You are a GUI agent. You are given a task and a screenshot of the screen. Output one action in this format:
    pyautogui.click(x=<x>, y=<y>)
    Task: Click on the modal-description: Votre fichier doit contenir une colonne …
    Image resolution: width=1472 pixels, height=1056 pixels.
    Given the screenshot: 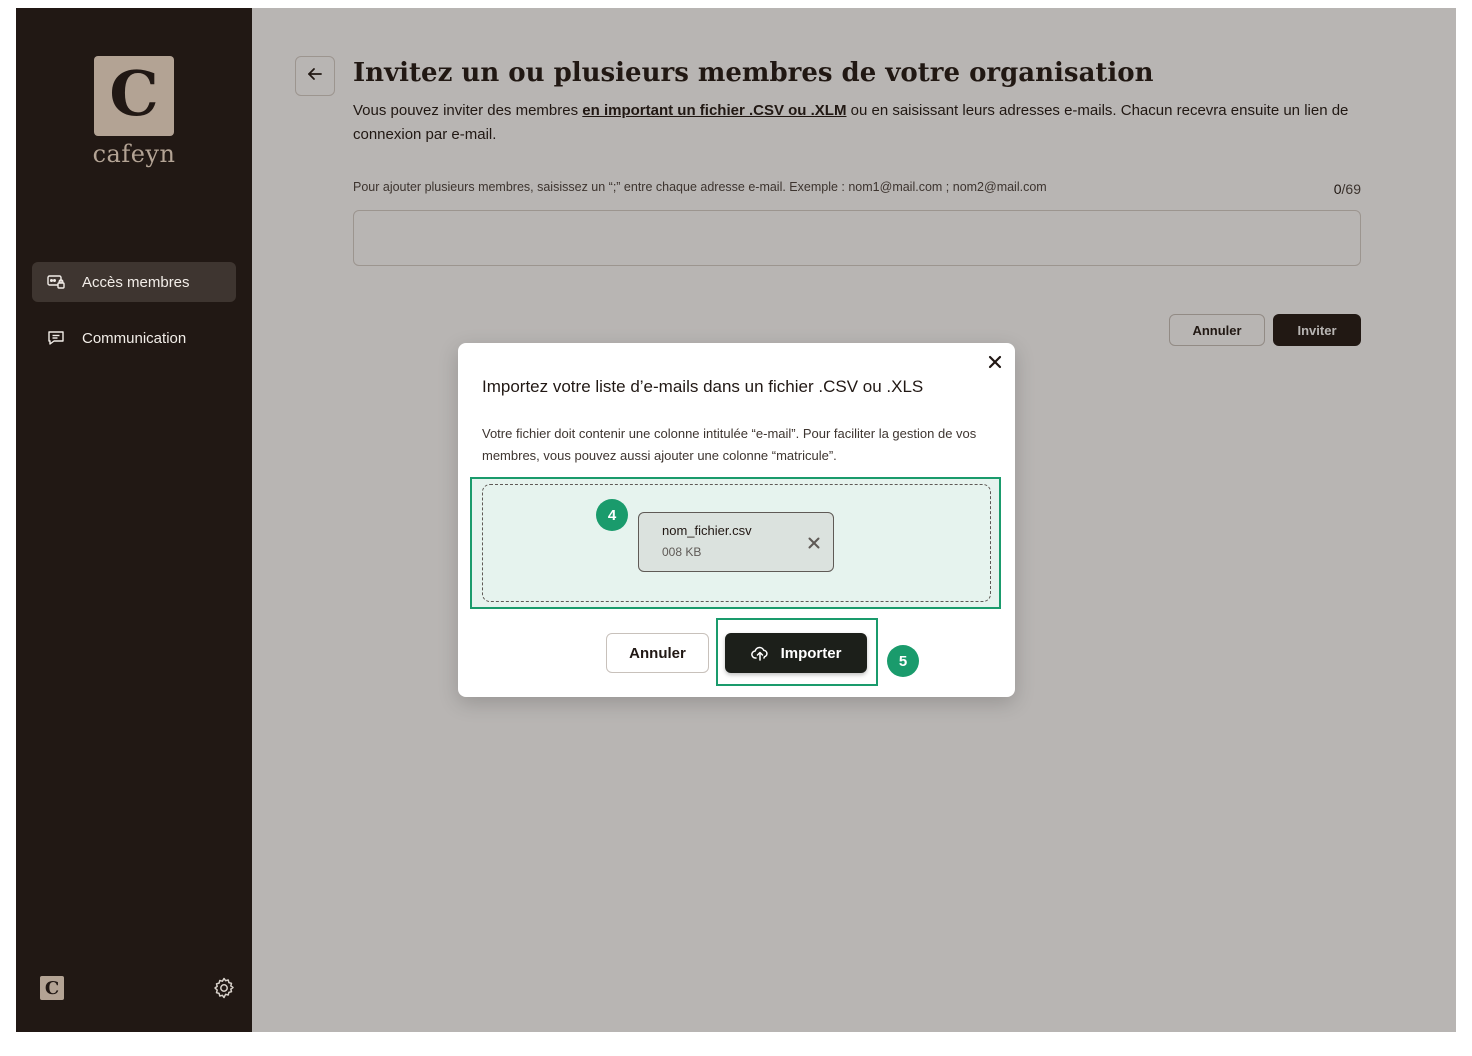 What is the action you would take?
    pyautogui.click(x=729, y=444)
    